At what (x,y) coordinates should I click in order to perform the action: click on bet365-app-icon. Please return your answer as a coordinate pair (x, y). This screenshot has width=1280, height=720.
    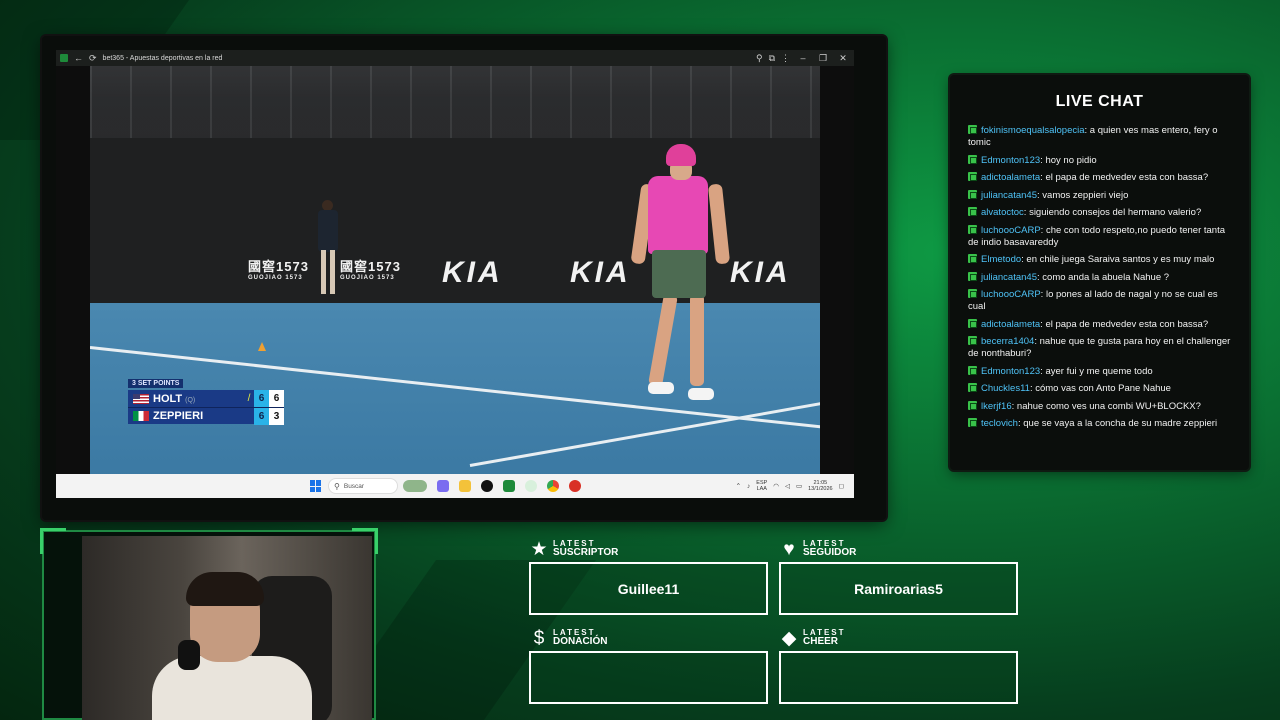
    Looking at the image, I should click on (509, 486).